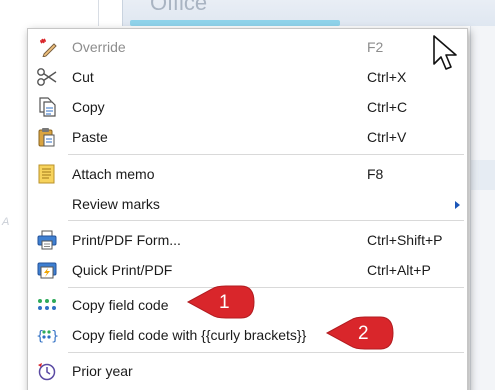  Describe the element at coordinates (113, 174) in the screenshot. I see `menu-item-label: Attach memo` at that location.